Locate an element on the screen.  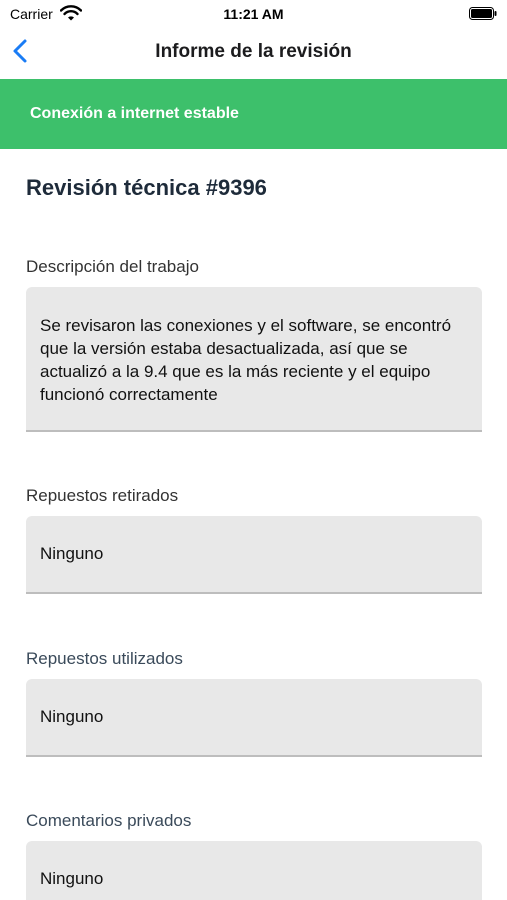
connection-banner: Conexión a internet estable is located at coordinates (253, 114).